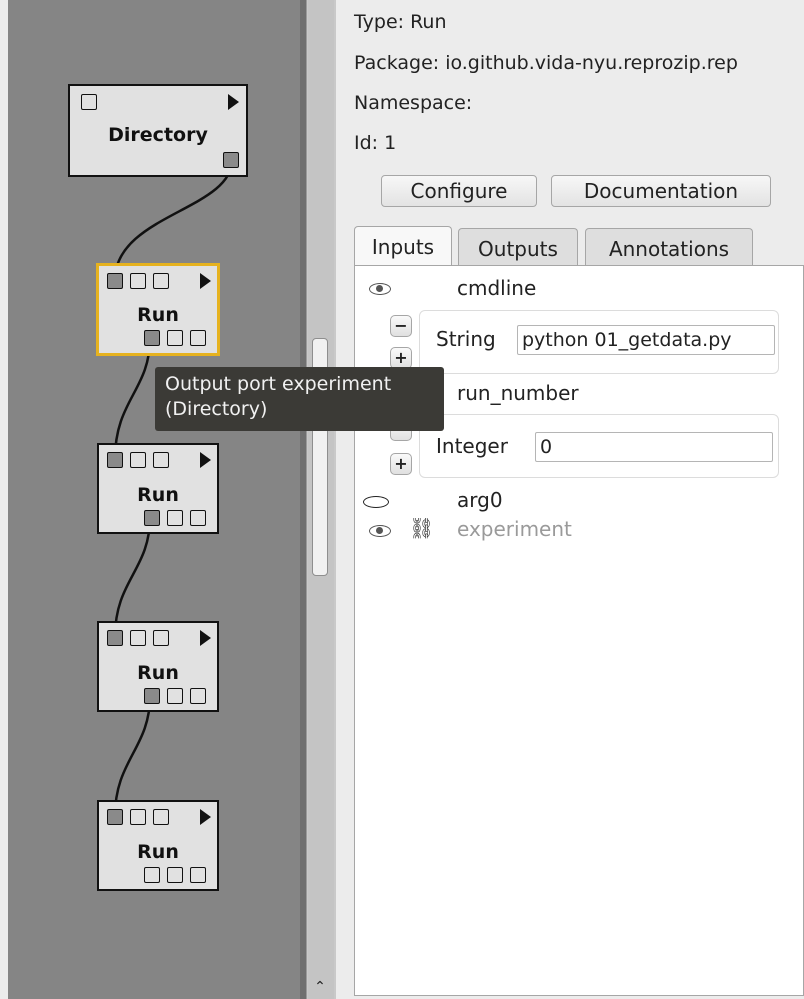 The height and width of the screenshot is (999, 804). What do you see at coordinates (459, 191) in the screenshot?
I see `configure-button: Configure` at bounding box center [459, 191].